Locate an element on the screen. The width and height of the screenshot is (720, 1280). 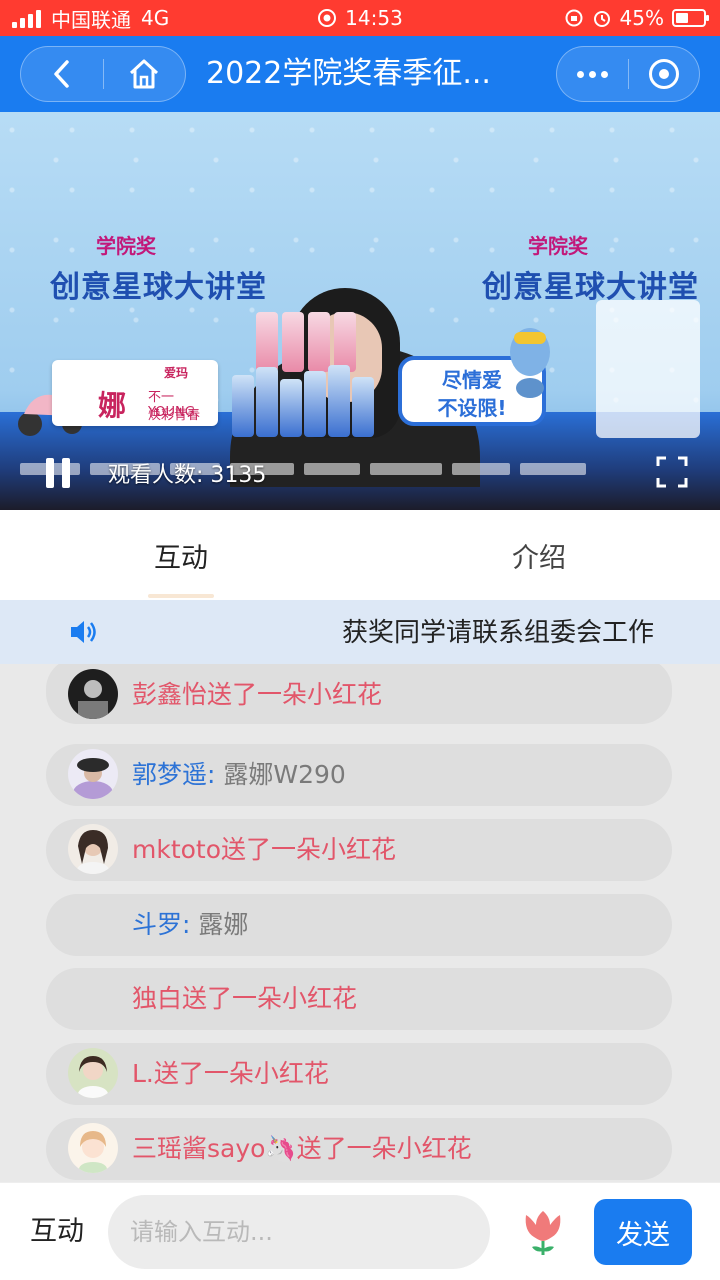
gift-message: L.送了一朵小红花 is located at coordinates (230, 1073).